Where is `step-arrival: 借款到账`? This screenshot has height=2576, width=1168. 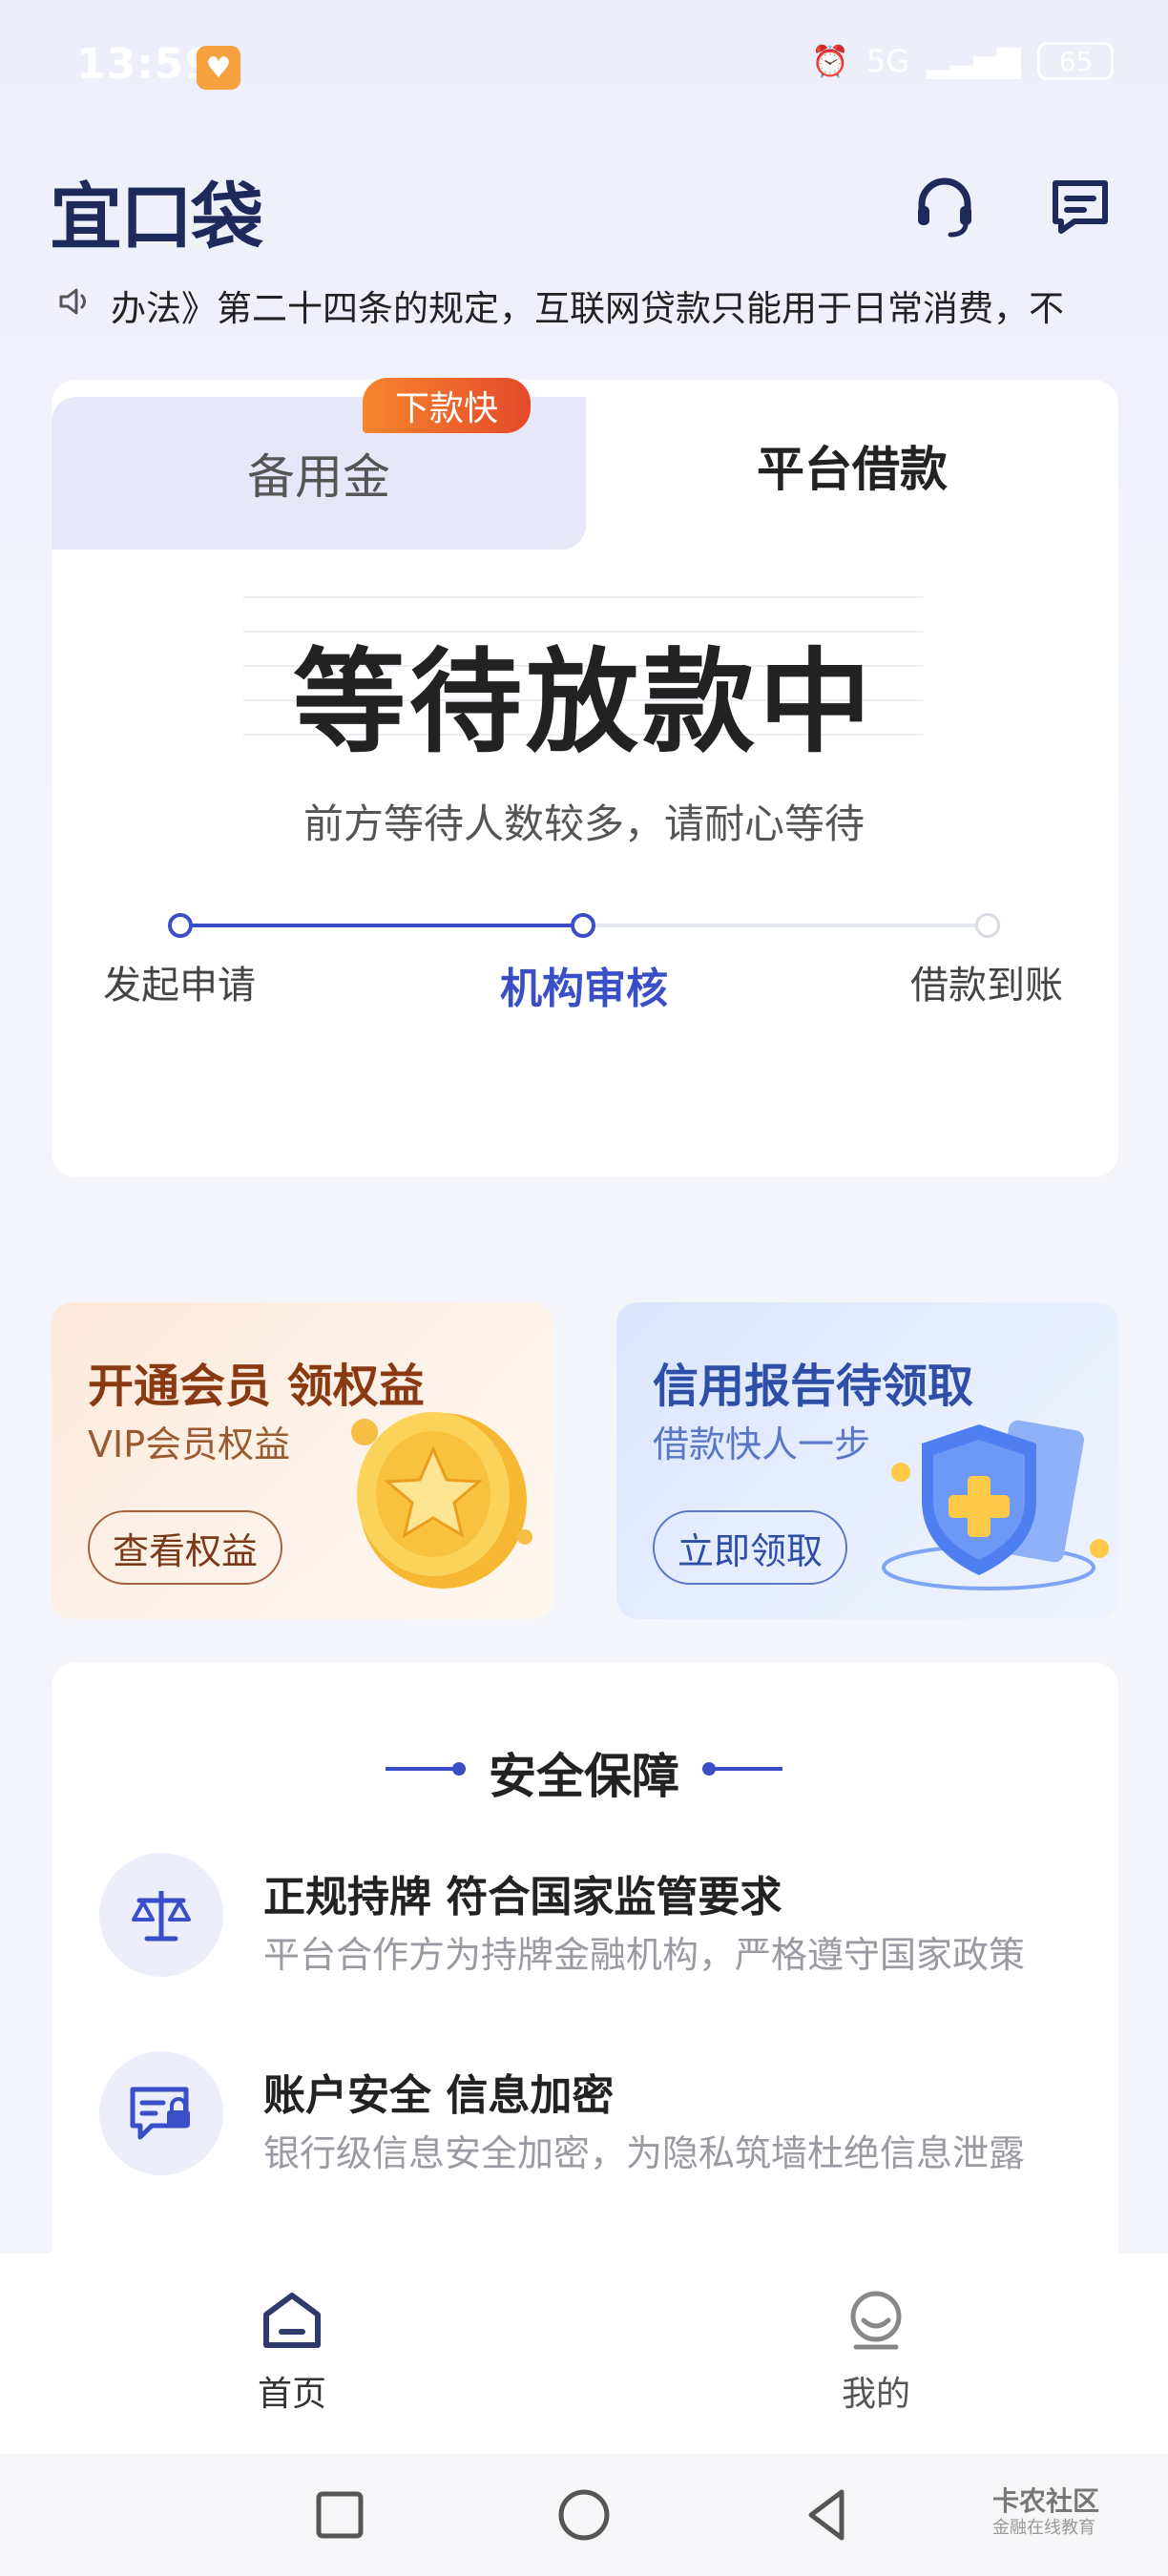 step-arrival: 借款到账 is located at coordinates (986, 986).